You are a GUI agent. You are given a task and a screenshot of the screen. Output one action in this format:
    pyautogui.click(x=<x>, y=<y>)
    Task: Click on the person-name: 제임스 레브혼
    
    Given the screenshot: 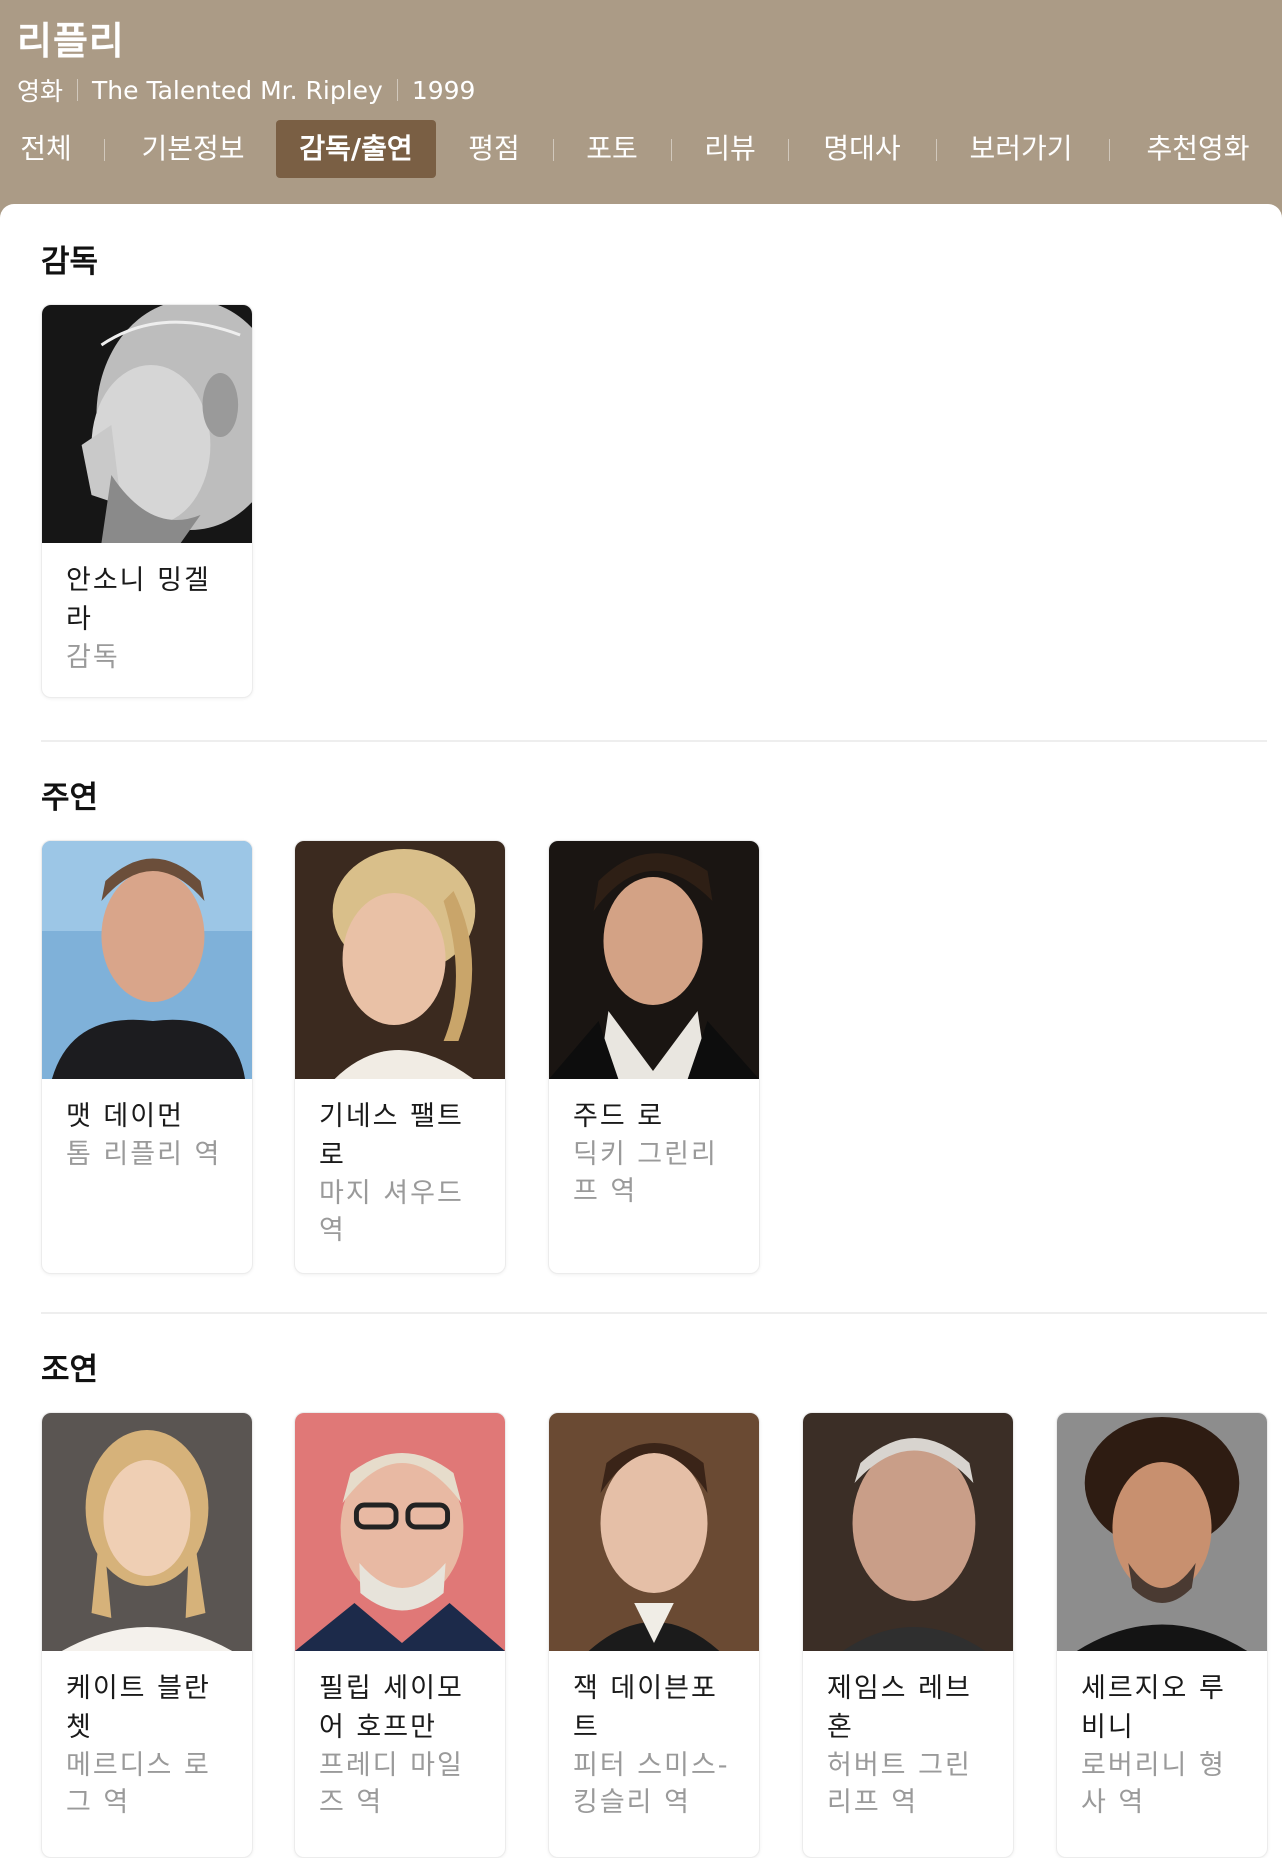 What is the action you would take?
    pyautogui.click(x=899, y=1708)
    